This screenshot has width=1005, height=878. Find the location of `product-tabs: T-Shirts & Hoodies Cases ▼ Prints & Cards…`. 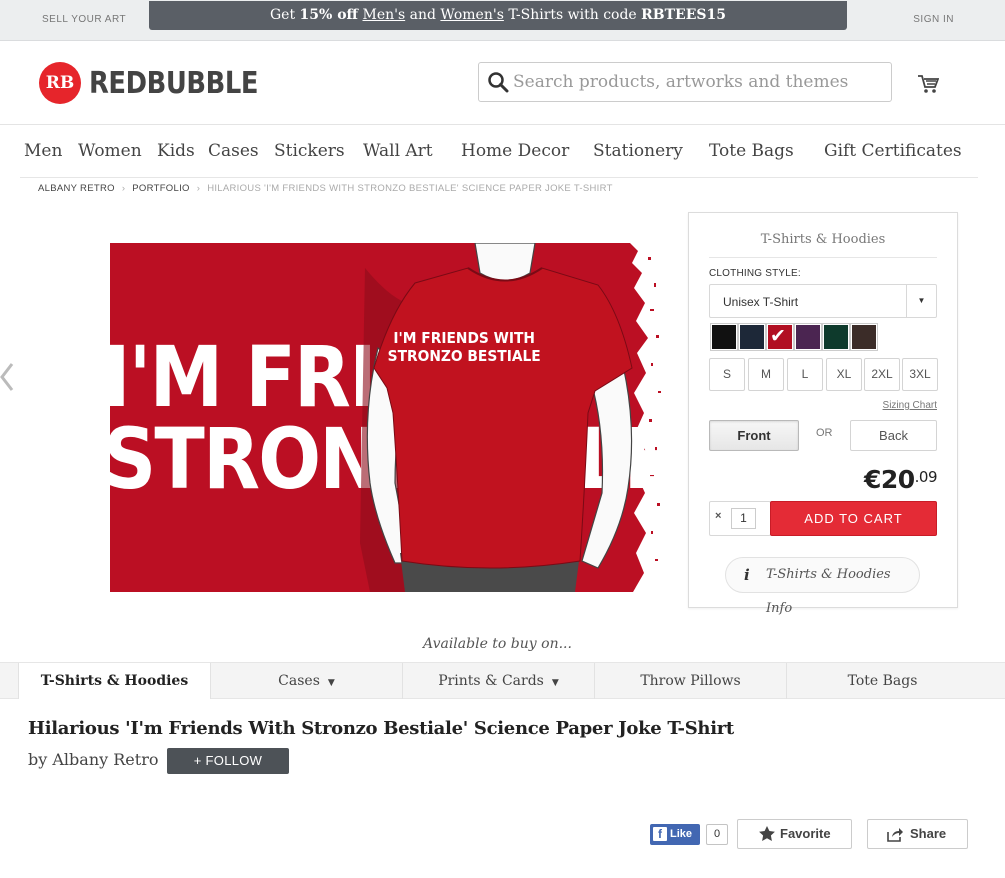

product-tabs: T-Shirts & Hoodies Cases ▼ Prints & Cards… is located at coordinates (502, 680).